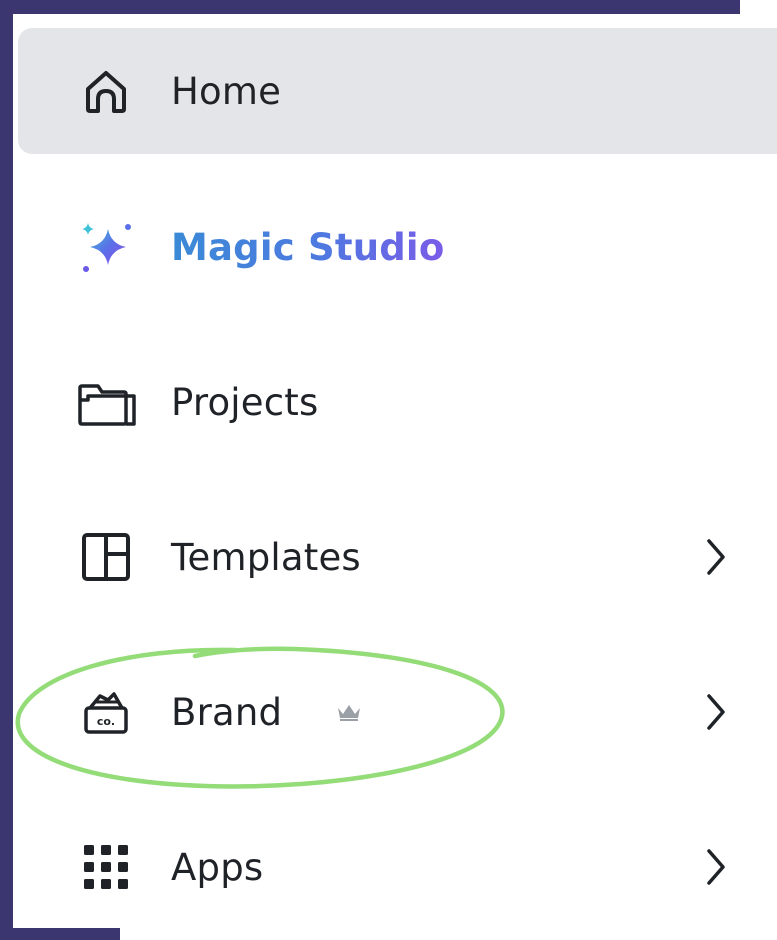 The height and width of the screenshot is (940, 777). What do you see at coordinates (60, 934) in the screenshot?
I see `frame-bottom-edge` at bounding box center [60, 934].